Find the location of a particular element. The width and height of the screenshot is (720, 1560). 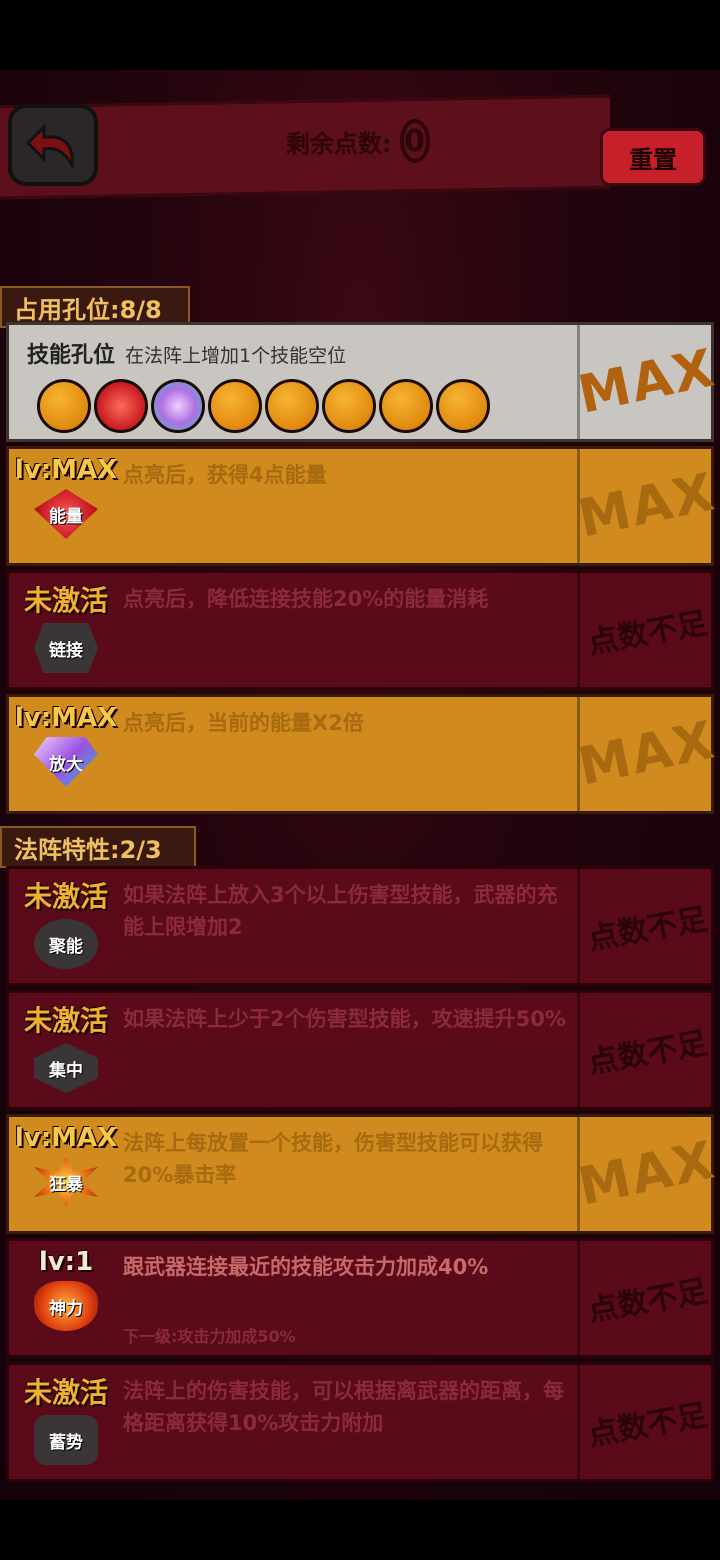

skill-name: 集中 is located at coordinates (66, 1070).